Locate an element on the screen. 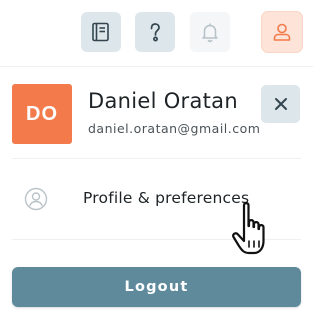  notifications-button is located at coordinates (210, 32).